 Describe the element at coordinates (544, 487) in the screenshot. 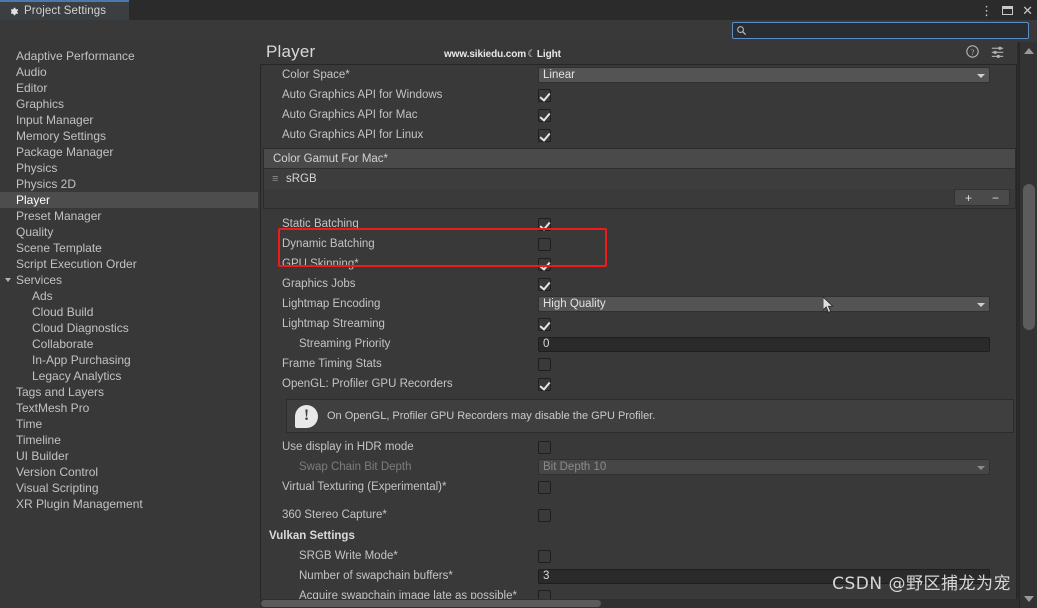

I see `checkbox-virtual-texturing` at that location.